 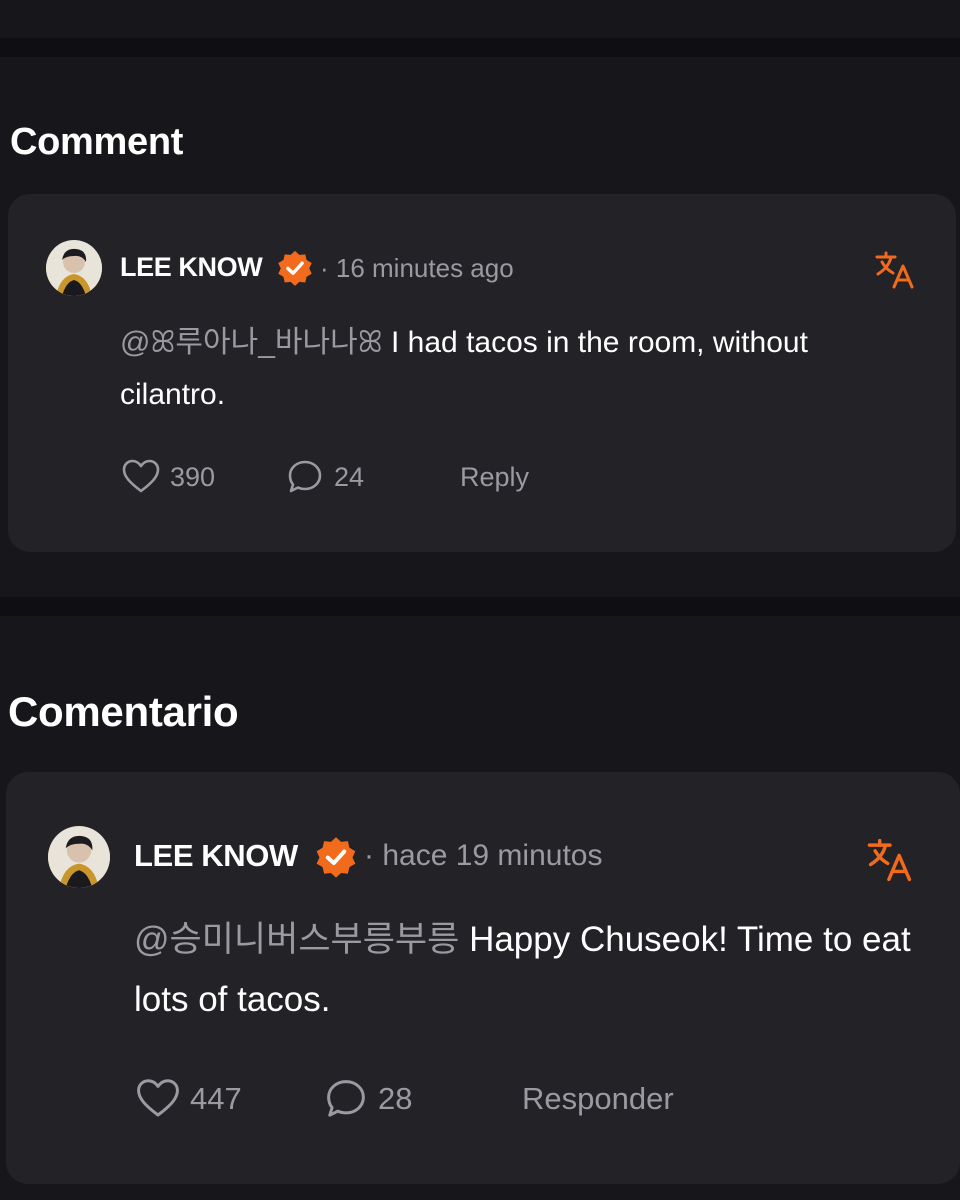 What do you see at coordinates (296, 939) in the screenshot?
I see `mention: @승미니버스부릉부릉` at bounding box center [296, 939].